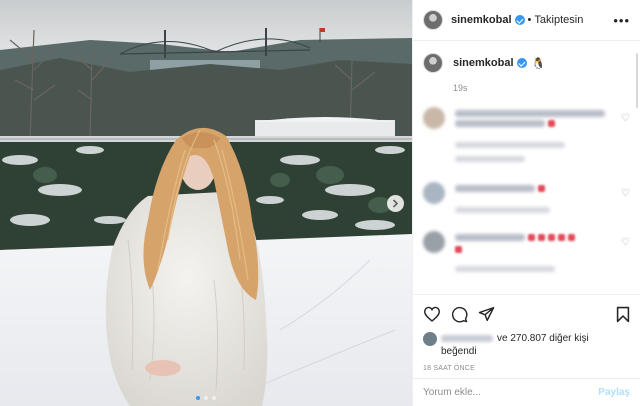 This screenshot has height=406, width=640. Describe the element at coordinates (621, 20) in the screenshot. I see `more-options-icon: •••` at that location.